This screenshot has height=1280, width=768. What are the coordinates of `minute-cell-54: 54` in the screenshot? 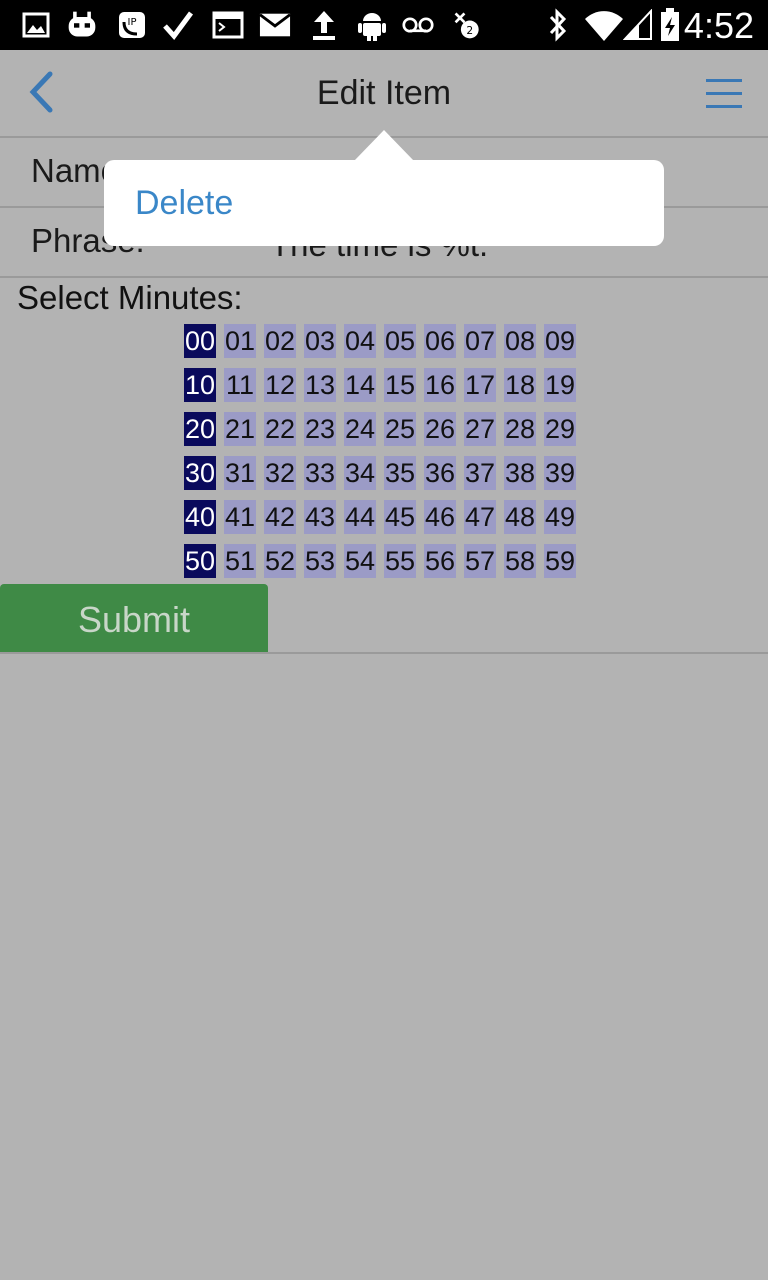 It's located at (360, 561).